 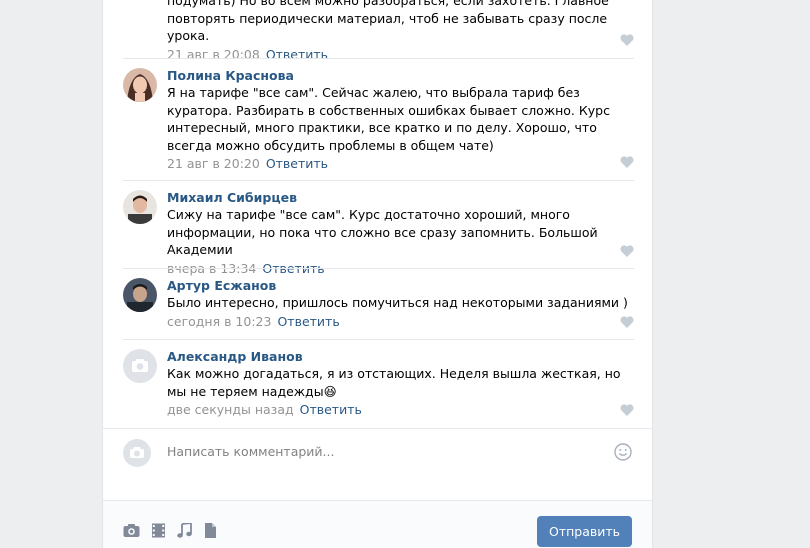 What do you see at coordinates (219, 321) in the screenshot?
I see `comment-time: сегодня в 10:23` at bounding box center [219, 321].